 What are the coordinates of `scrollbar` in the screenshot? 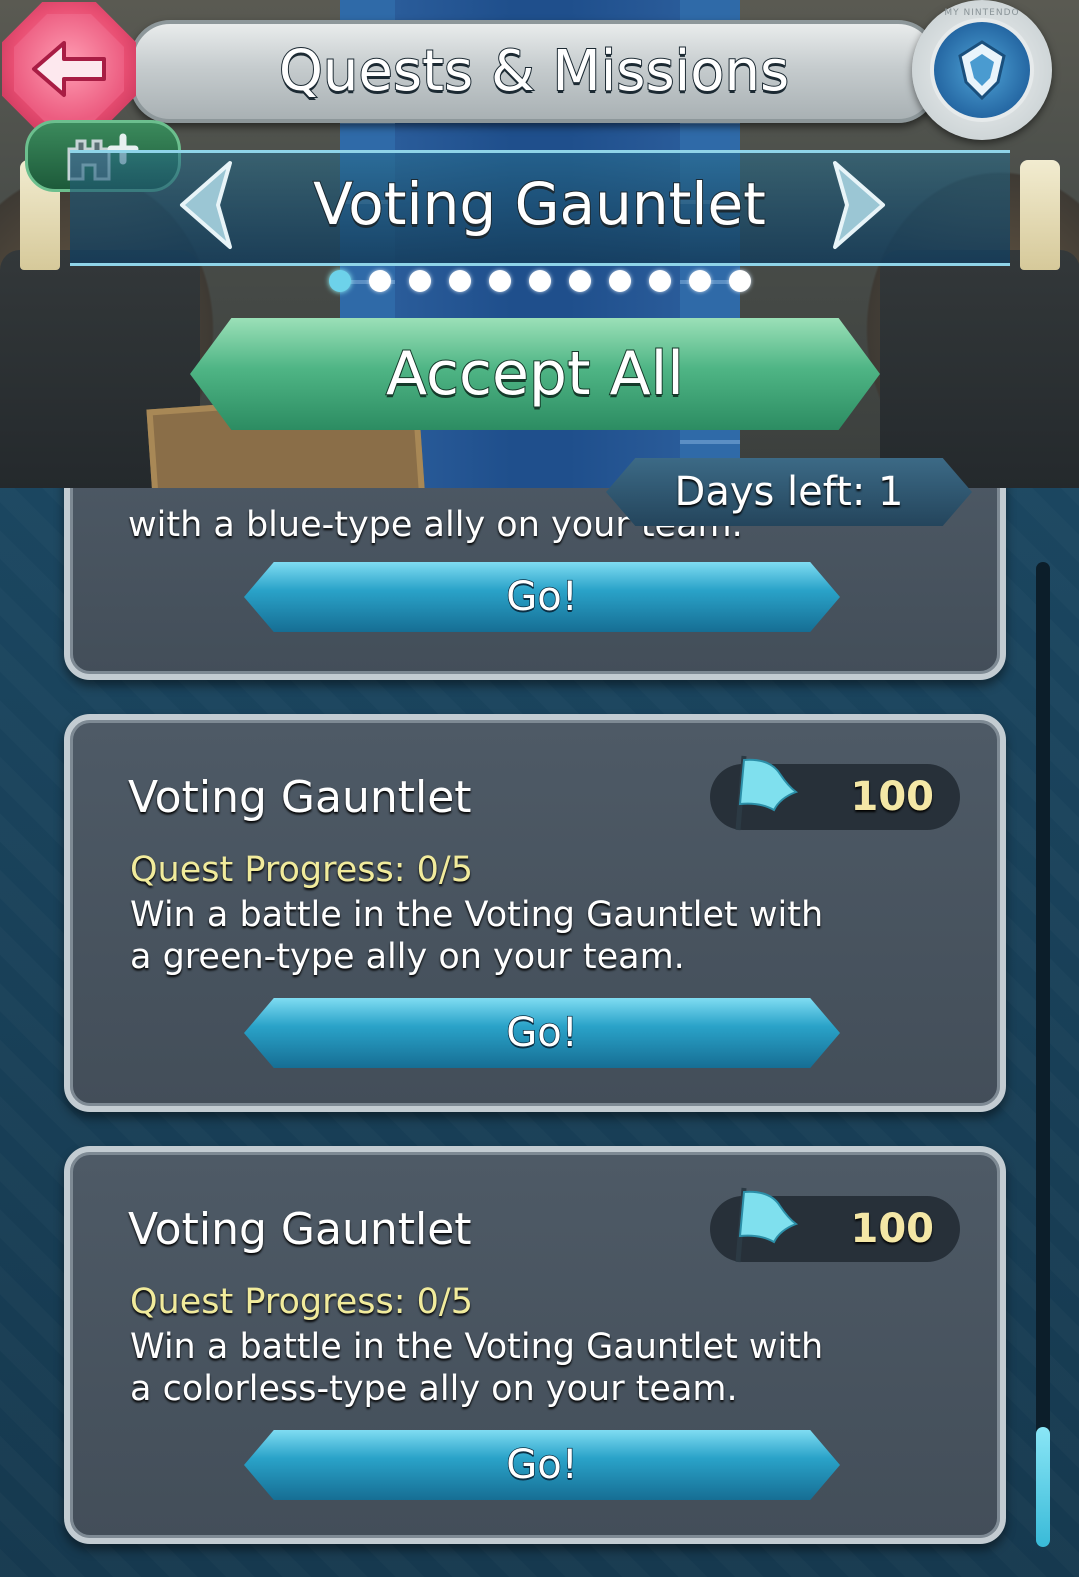 It's located at (1043, 1054).